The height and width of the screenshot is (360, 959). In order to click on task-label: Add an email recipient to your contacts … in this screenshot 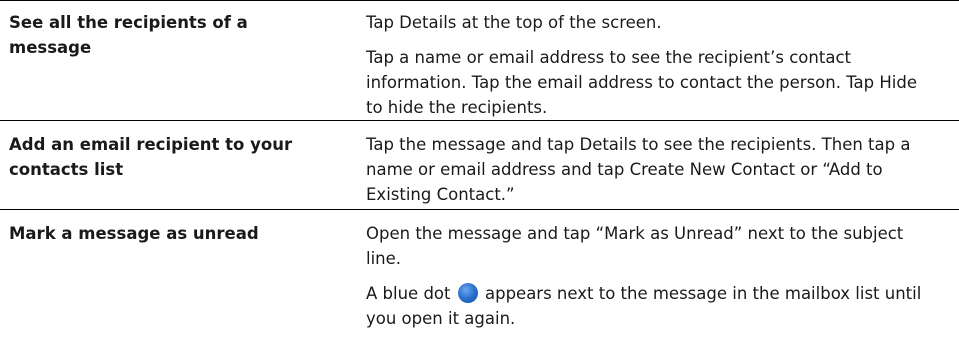, I will do `click(151, 157)`.